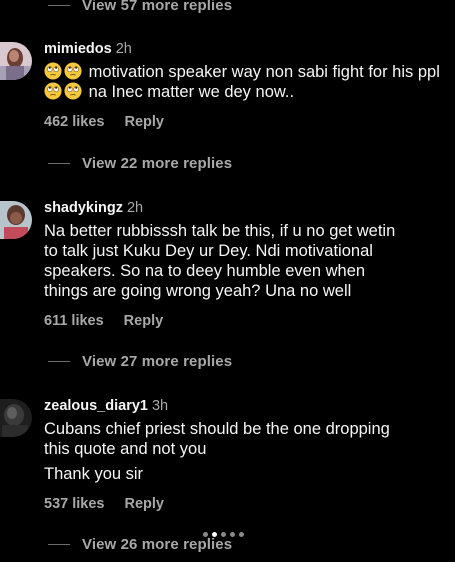  Describe the element at coordinates (157, 7) in the screenshot. I see `view-more-replies-label: View 57 more replies` at that location.